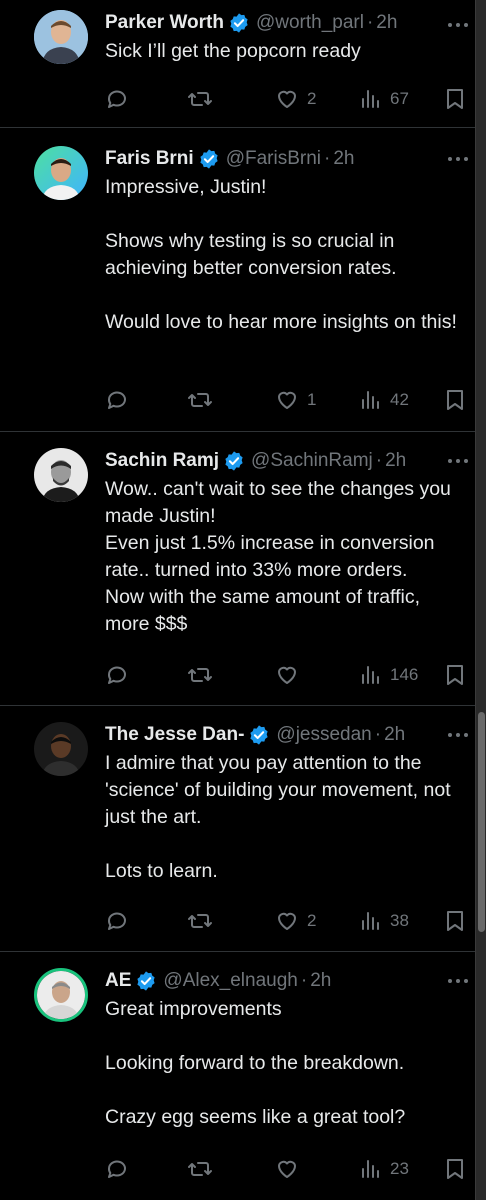 The width and height of the screenshot is (486, 1200). Describe the element at coordinates (480, 600) in the screenshot. I see `scrollbar-track` at that location.